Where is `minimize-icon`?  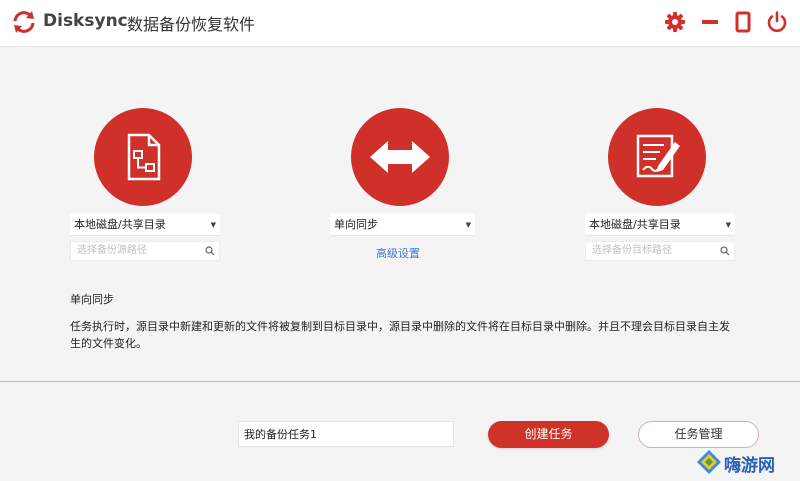
minimize-icon is located at coordinates (710, 22).